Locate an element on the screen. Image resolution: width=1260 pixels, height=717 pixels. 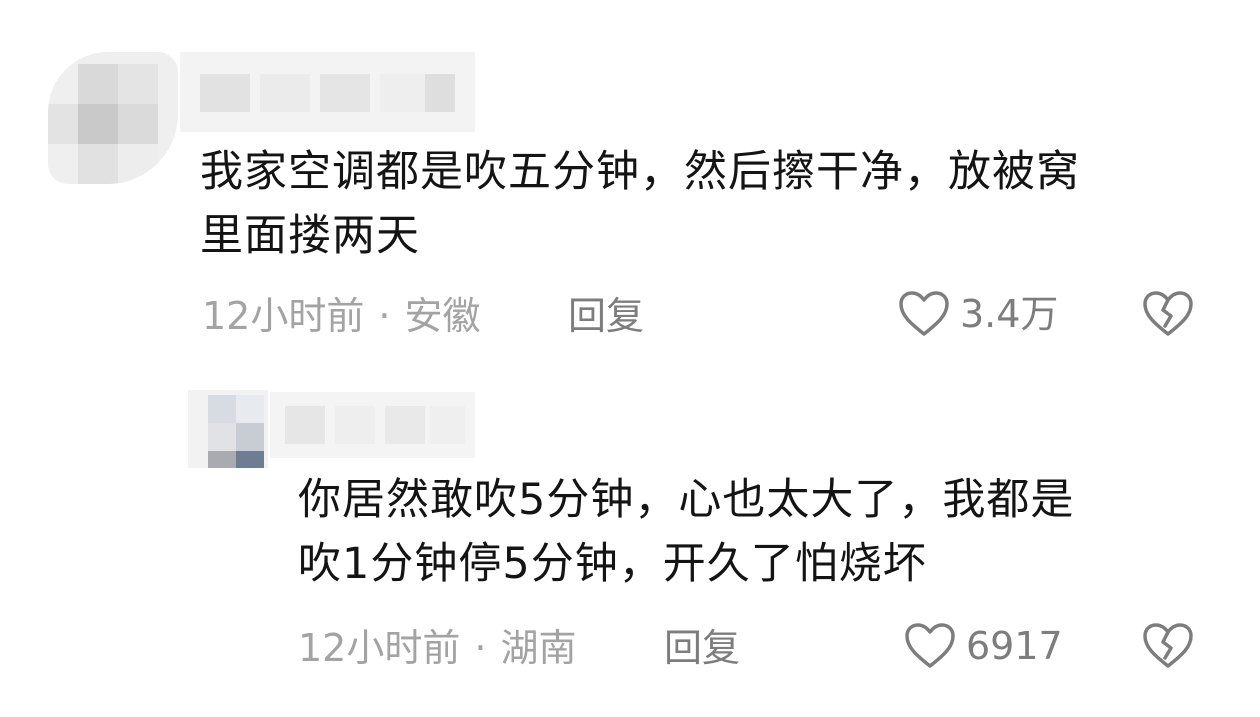
comment-meta: 12小时前 · 湖南 is located at coordinates (437, 648).